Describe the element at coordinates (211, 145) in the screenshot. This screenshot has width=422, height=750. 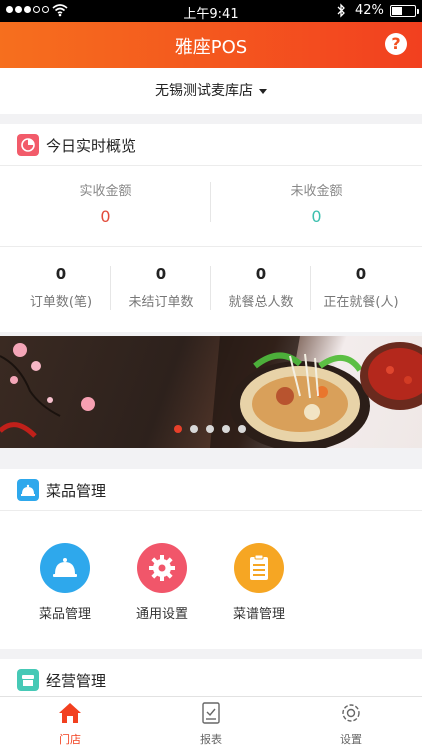
I see `overview-header: 今日实时概览` at that location.